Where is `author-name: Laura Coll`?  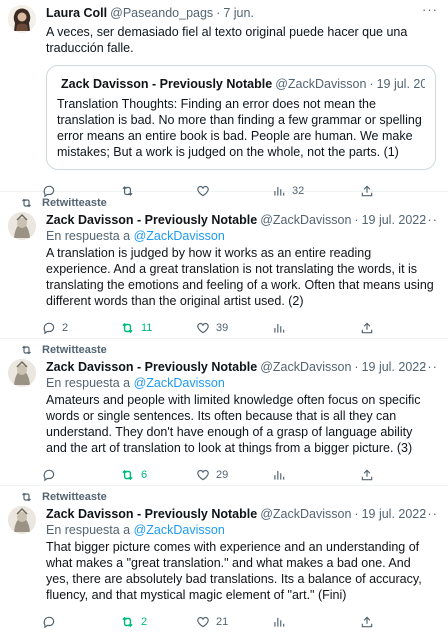
author-name: Laura Coll is located at coordinates (76, 13).